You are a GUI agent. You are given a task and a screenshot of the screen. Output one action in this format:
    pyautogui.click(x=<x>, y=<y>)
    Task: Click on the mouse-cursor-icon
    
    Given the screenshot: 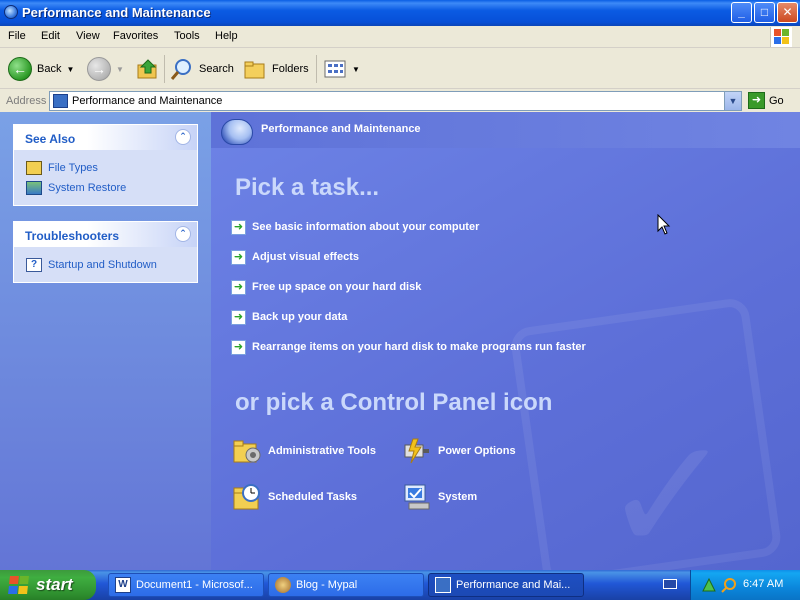 What is the action you would take?
    pyautogui.click(x=664, y=224)
    